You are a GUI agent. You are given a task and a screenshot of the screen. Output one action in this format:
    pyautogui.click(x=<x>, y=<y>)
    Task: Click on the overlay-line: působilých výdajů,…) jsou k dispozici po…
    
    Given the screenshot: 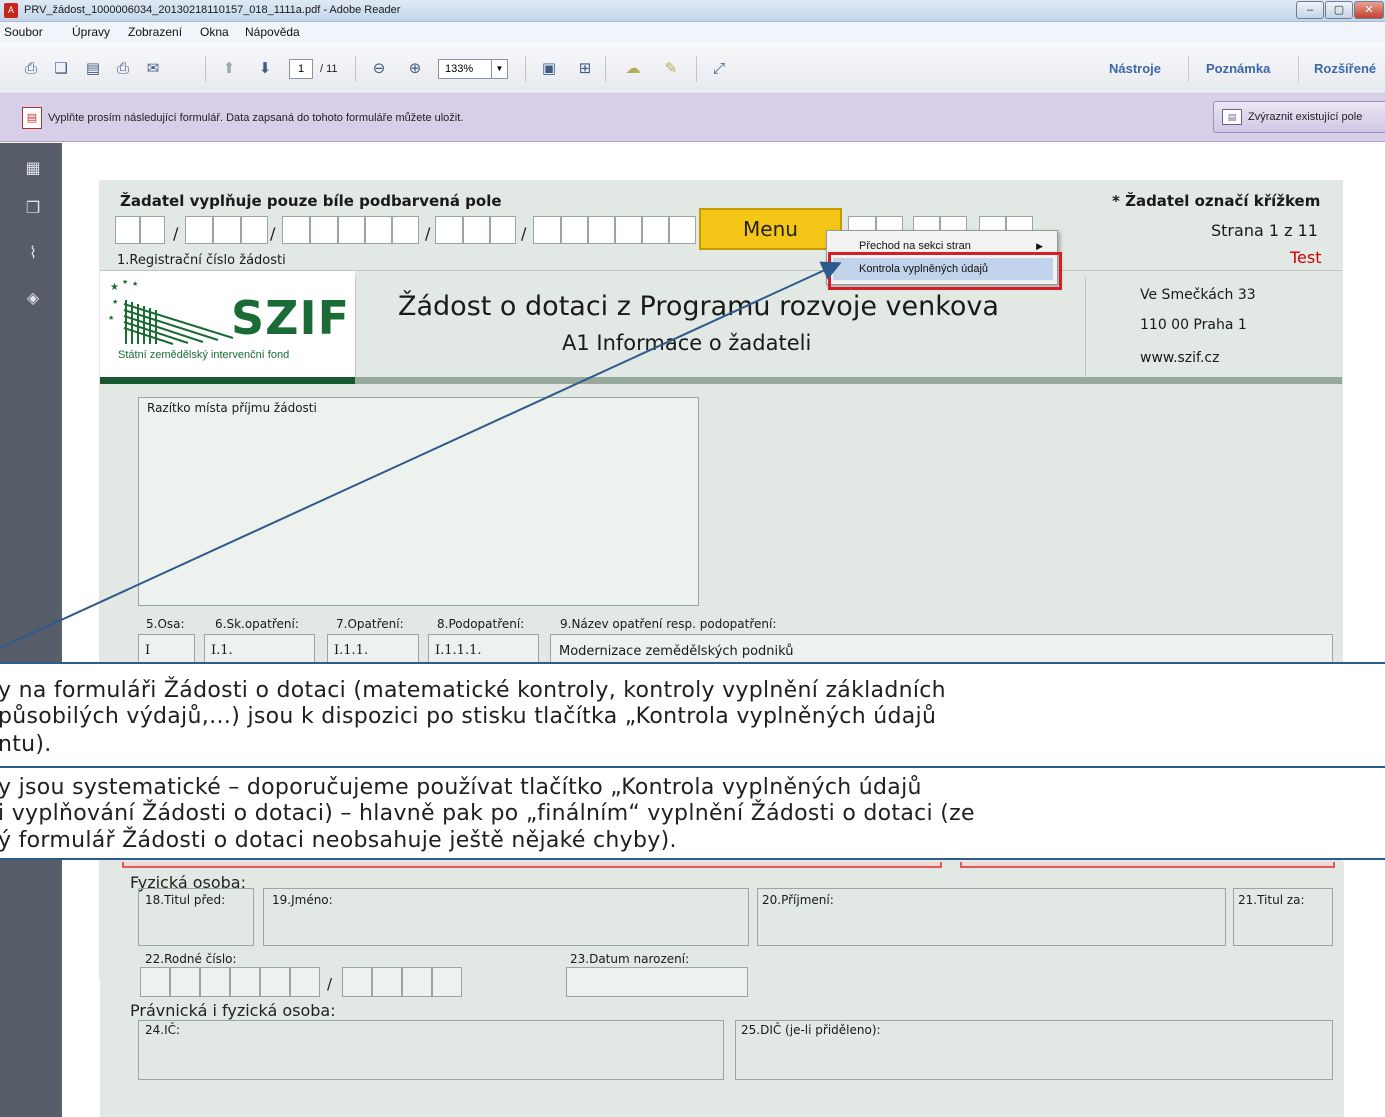 What is the action you would take?
    pyautogui.click(x=468, y=716)
    